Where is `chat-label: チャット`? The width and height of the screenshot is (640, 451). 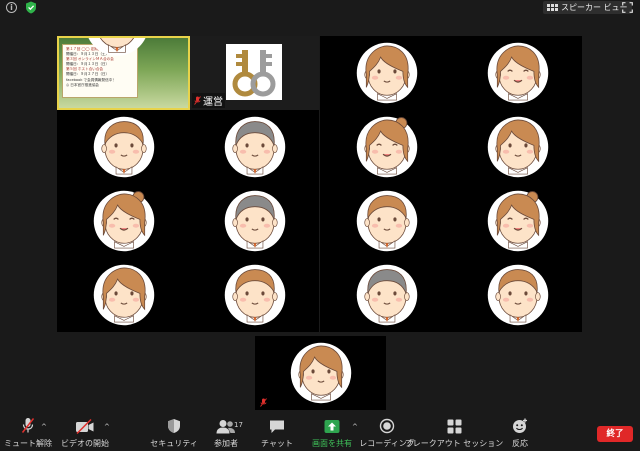 chat-label: チャット is located at coordinates (277, 443).